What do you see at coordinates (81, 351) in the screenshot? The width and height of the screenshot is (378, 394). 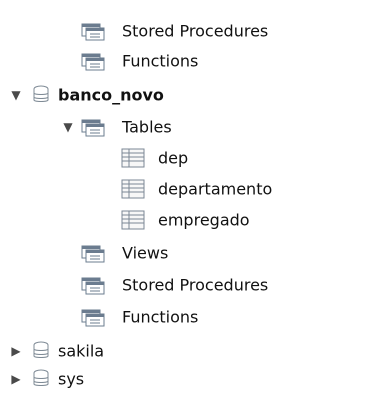 I see `tree-item-label: sakila` at bounding box center [81, 351].